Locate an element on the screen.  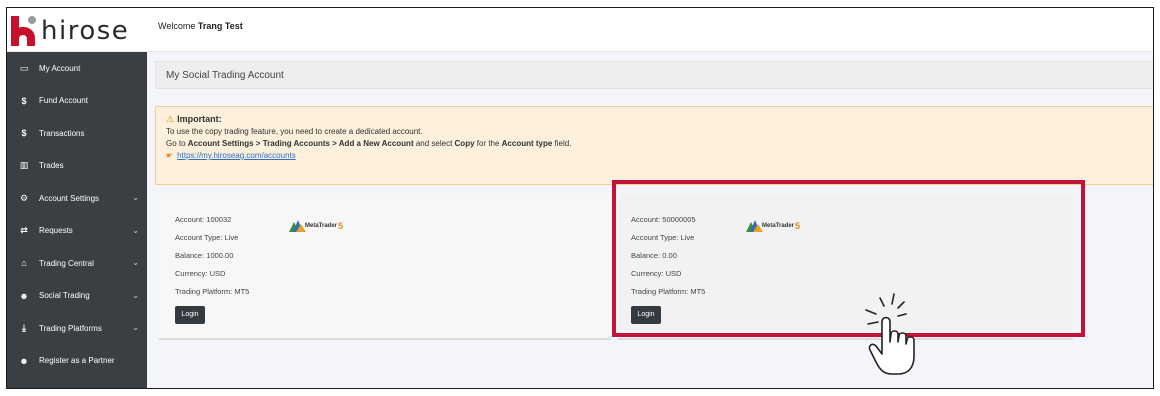
alert-text: for the is located at coordinates (488, 143).